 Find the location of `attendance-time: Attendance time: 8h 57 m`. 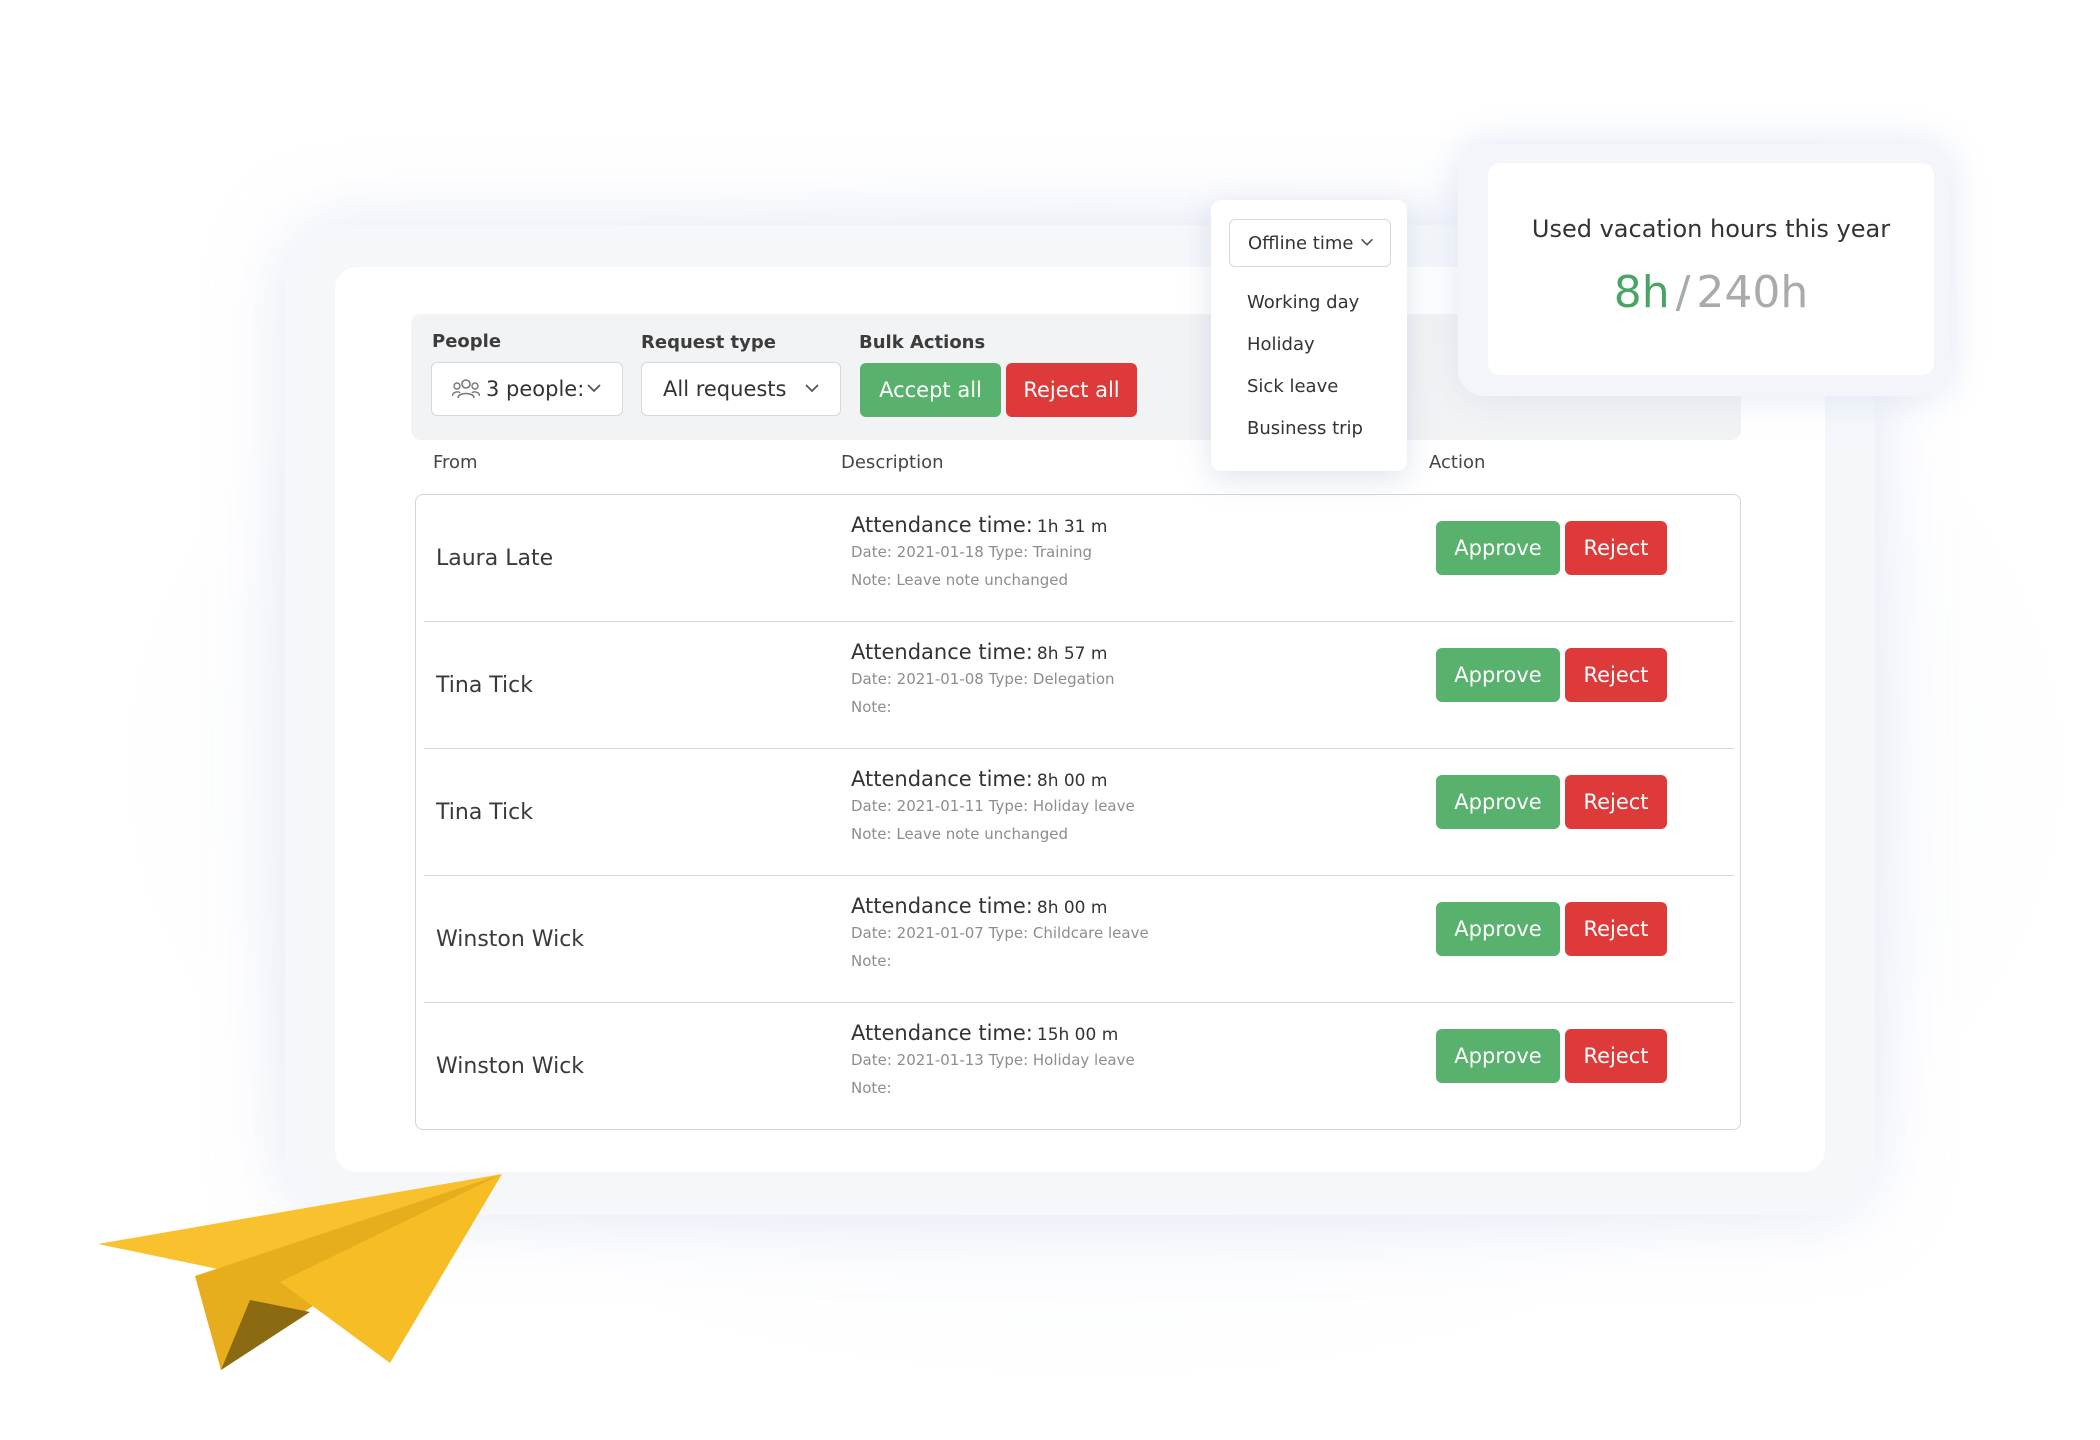

attendance-time: Attendance time: 8h 57 m is located at coordinates (979, 652).